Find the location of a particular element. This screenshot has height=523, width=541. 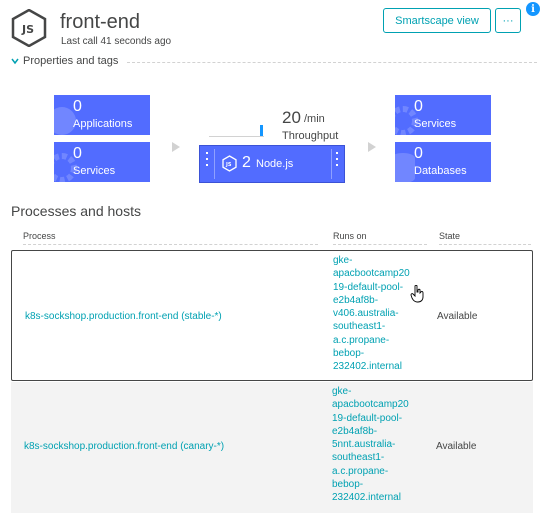

applications-count: 0 is located at coordinates (77, 106).